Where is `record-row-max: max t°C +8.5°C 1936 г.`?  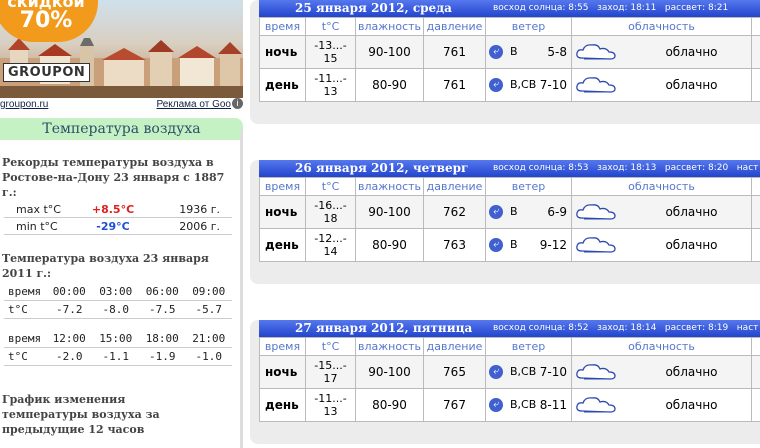 record-row-max: max t°C +8.5°C 1936 г. is located at coordinates (118, 209).